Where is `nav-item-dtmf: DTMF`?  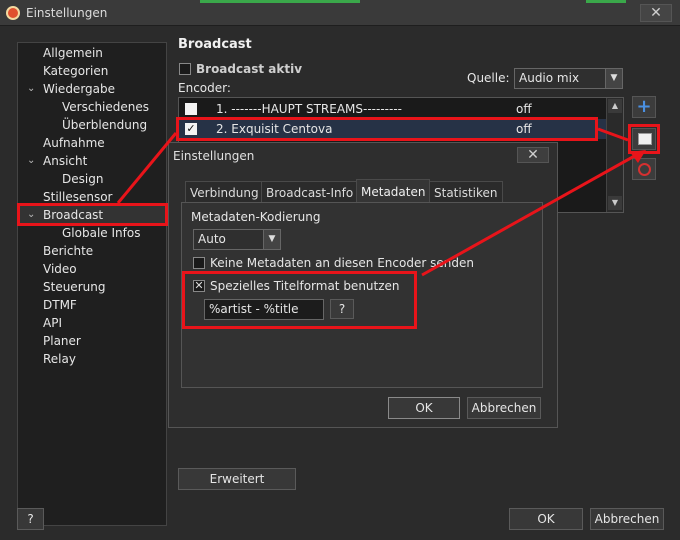
nav-item-dtmf: DTMF is located at coordinates (60, 305).